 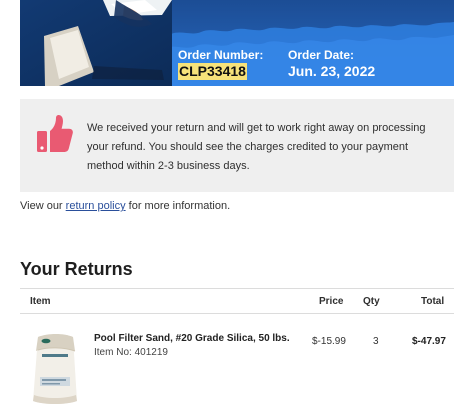 What do you see at coordinates (41, 206) in the screenshot?
I see `policy-prefix: View our` at bounding box center [41, 206].